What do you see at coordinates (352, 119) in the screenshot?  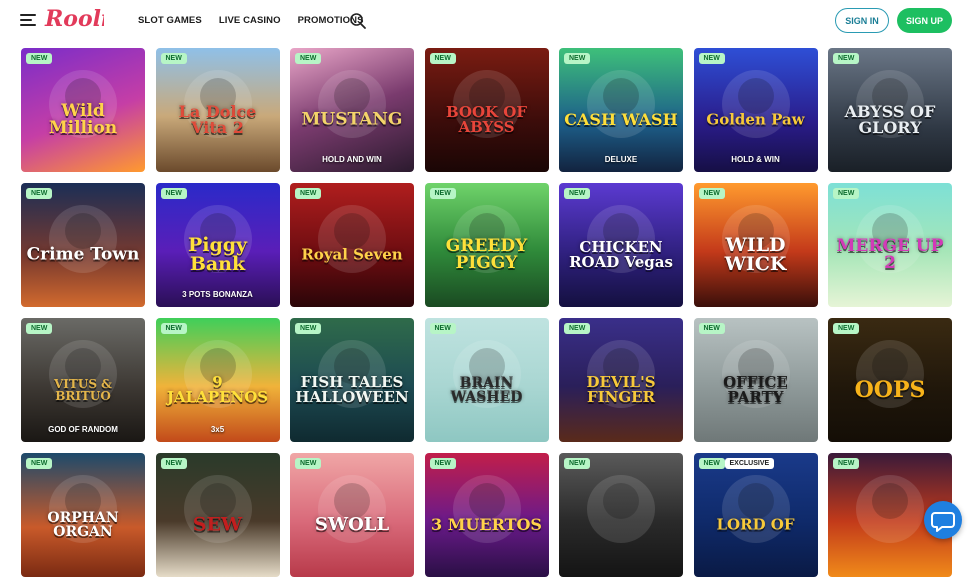 I see `game-title: MUSTANG` at bounding box center [352, 119].